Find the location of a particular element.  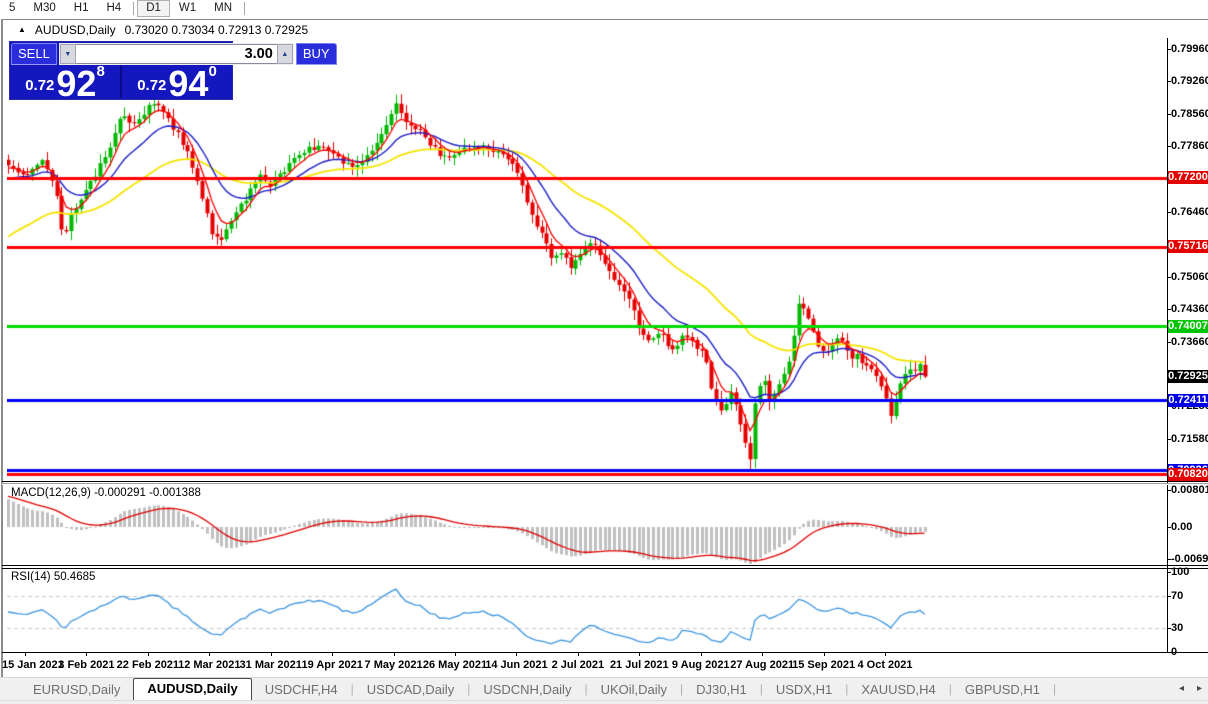

sell-button: SELL is located at coordinates (34, 54).